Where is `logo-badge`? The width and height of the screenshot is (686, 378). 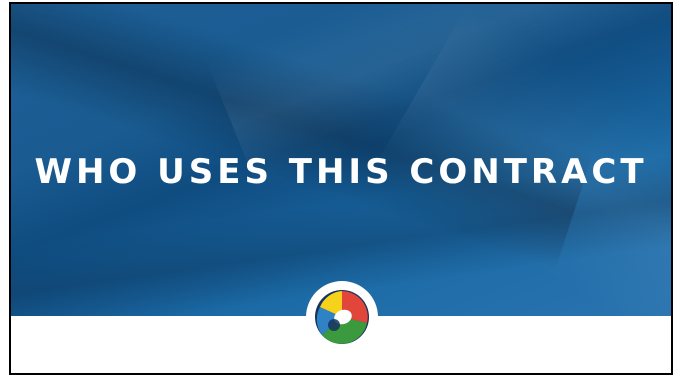 logo-badge is located at coordinates (342, 317).